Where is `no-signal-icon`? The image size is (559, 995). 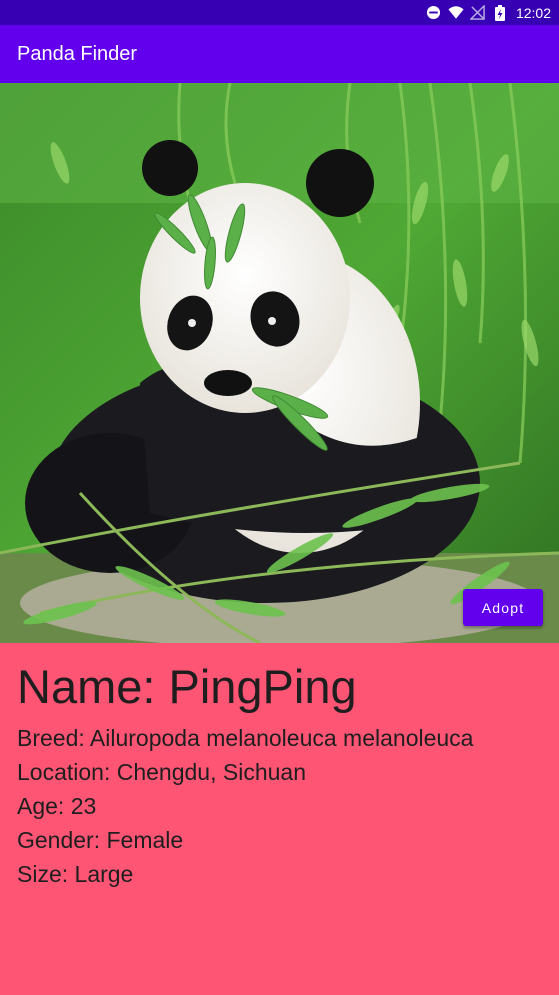 no-signal-icon is located at coordinates (478, 13).